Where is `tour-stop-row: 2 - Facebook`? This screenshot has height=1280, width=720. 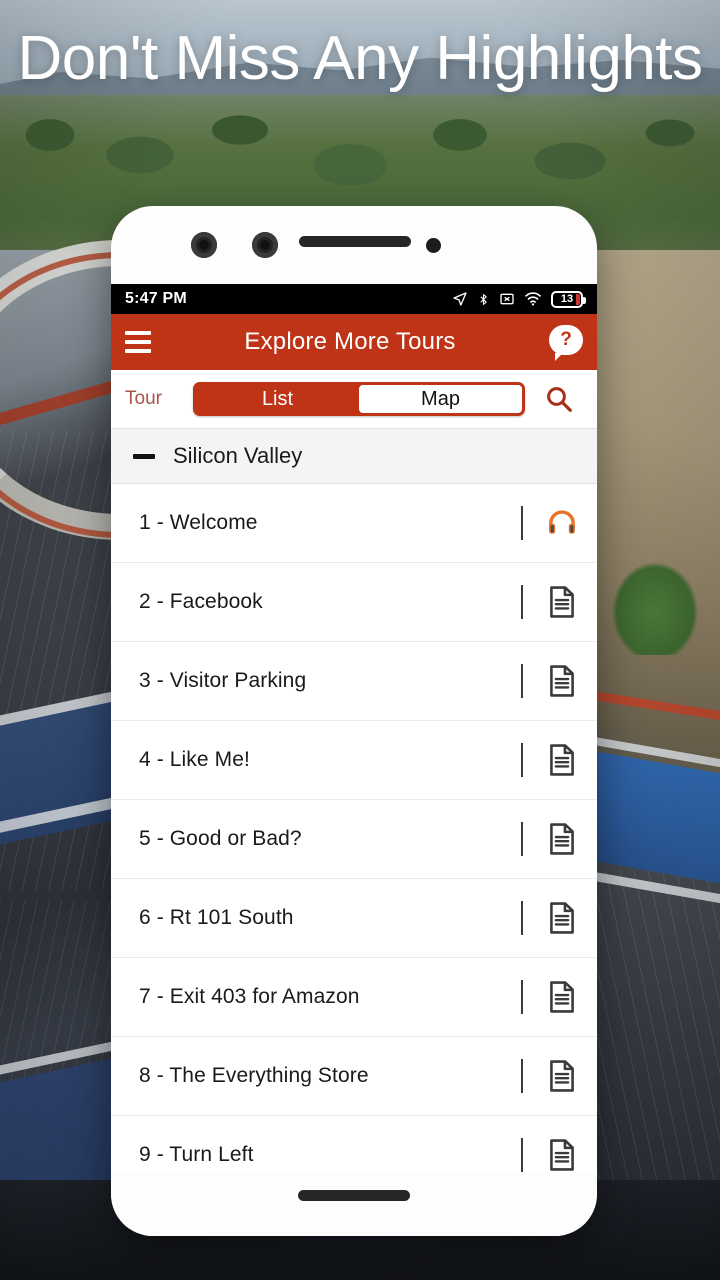
tour-stop-row: 2 - Facebook is located at coordinates (354, 602).